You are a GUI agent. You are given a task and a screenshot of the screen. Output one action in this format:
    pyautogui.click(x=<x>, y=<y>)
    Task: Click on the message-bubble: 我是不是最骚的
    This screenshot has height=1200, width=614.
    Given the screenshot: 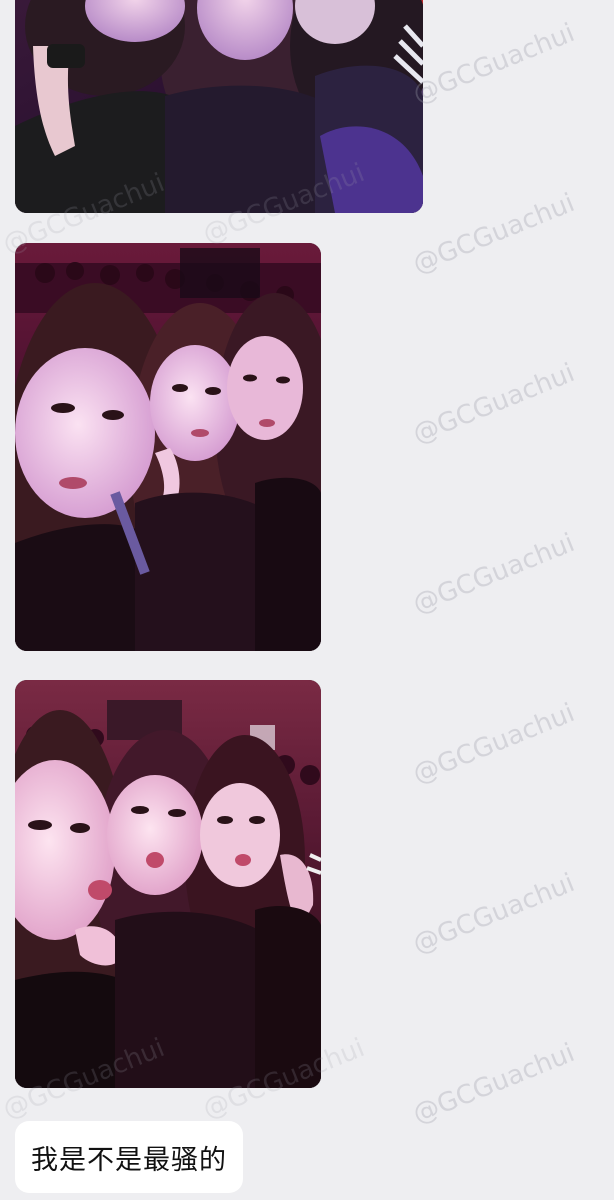 What is the action you would take?
    pyautogui.click(x=129, y=1157)
    